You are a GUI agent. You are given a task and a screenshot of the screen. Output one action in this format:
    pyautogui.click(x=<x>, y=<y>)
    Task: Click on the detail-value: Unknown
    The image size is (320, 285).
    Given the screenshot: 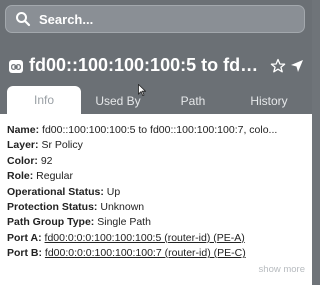 What is the action you would take?
    pyautogui.click(x=122, y=206)
    